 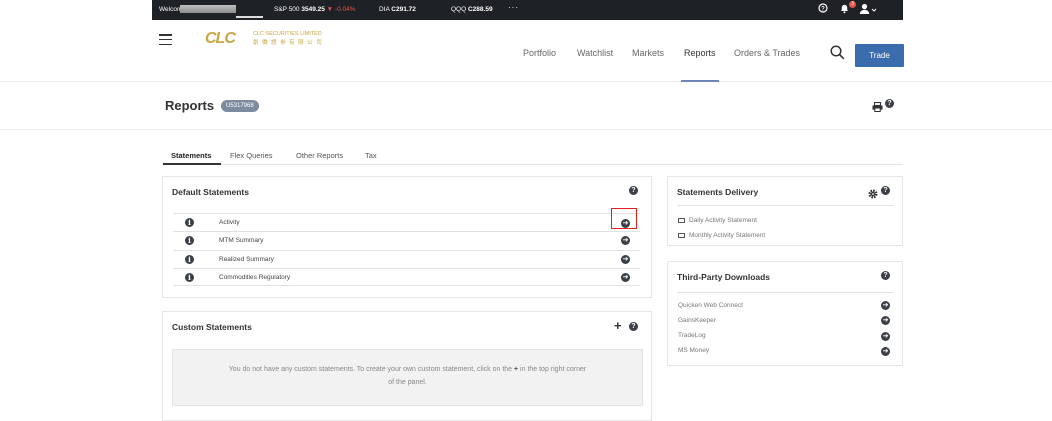 What do you see at coordinates (868, 10) in the screenshot?
I see `user-icon` at bounding box center [868, 10].